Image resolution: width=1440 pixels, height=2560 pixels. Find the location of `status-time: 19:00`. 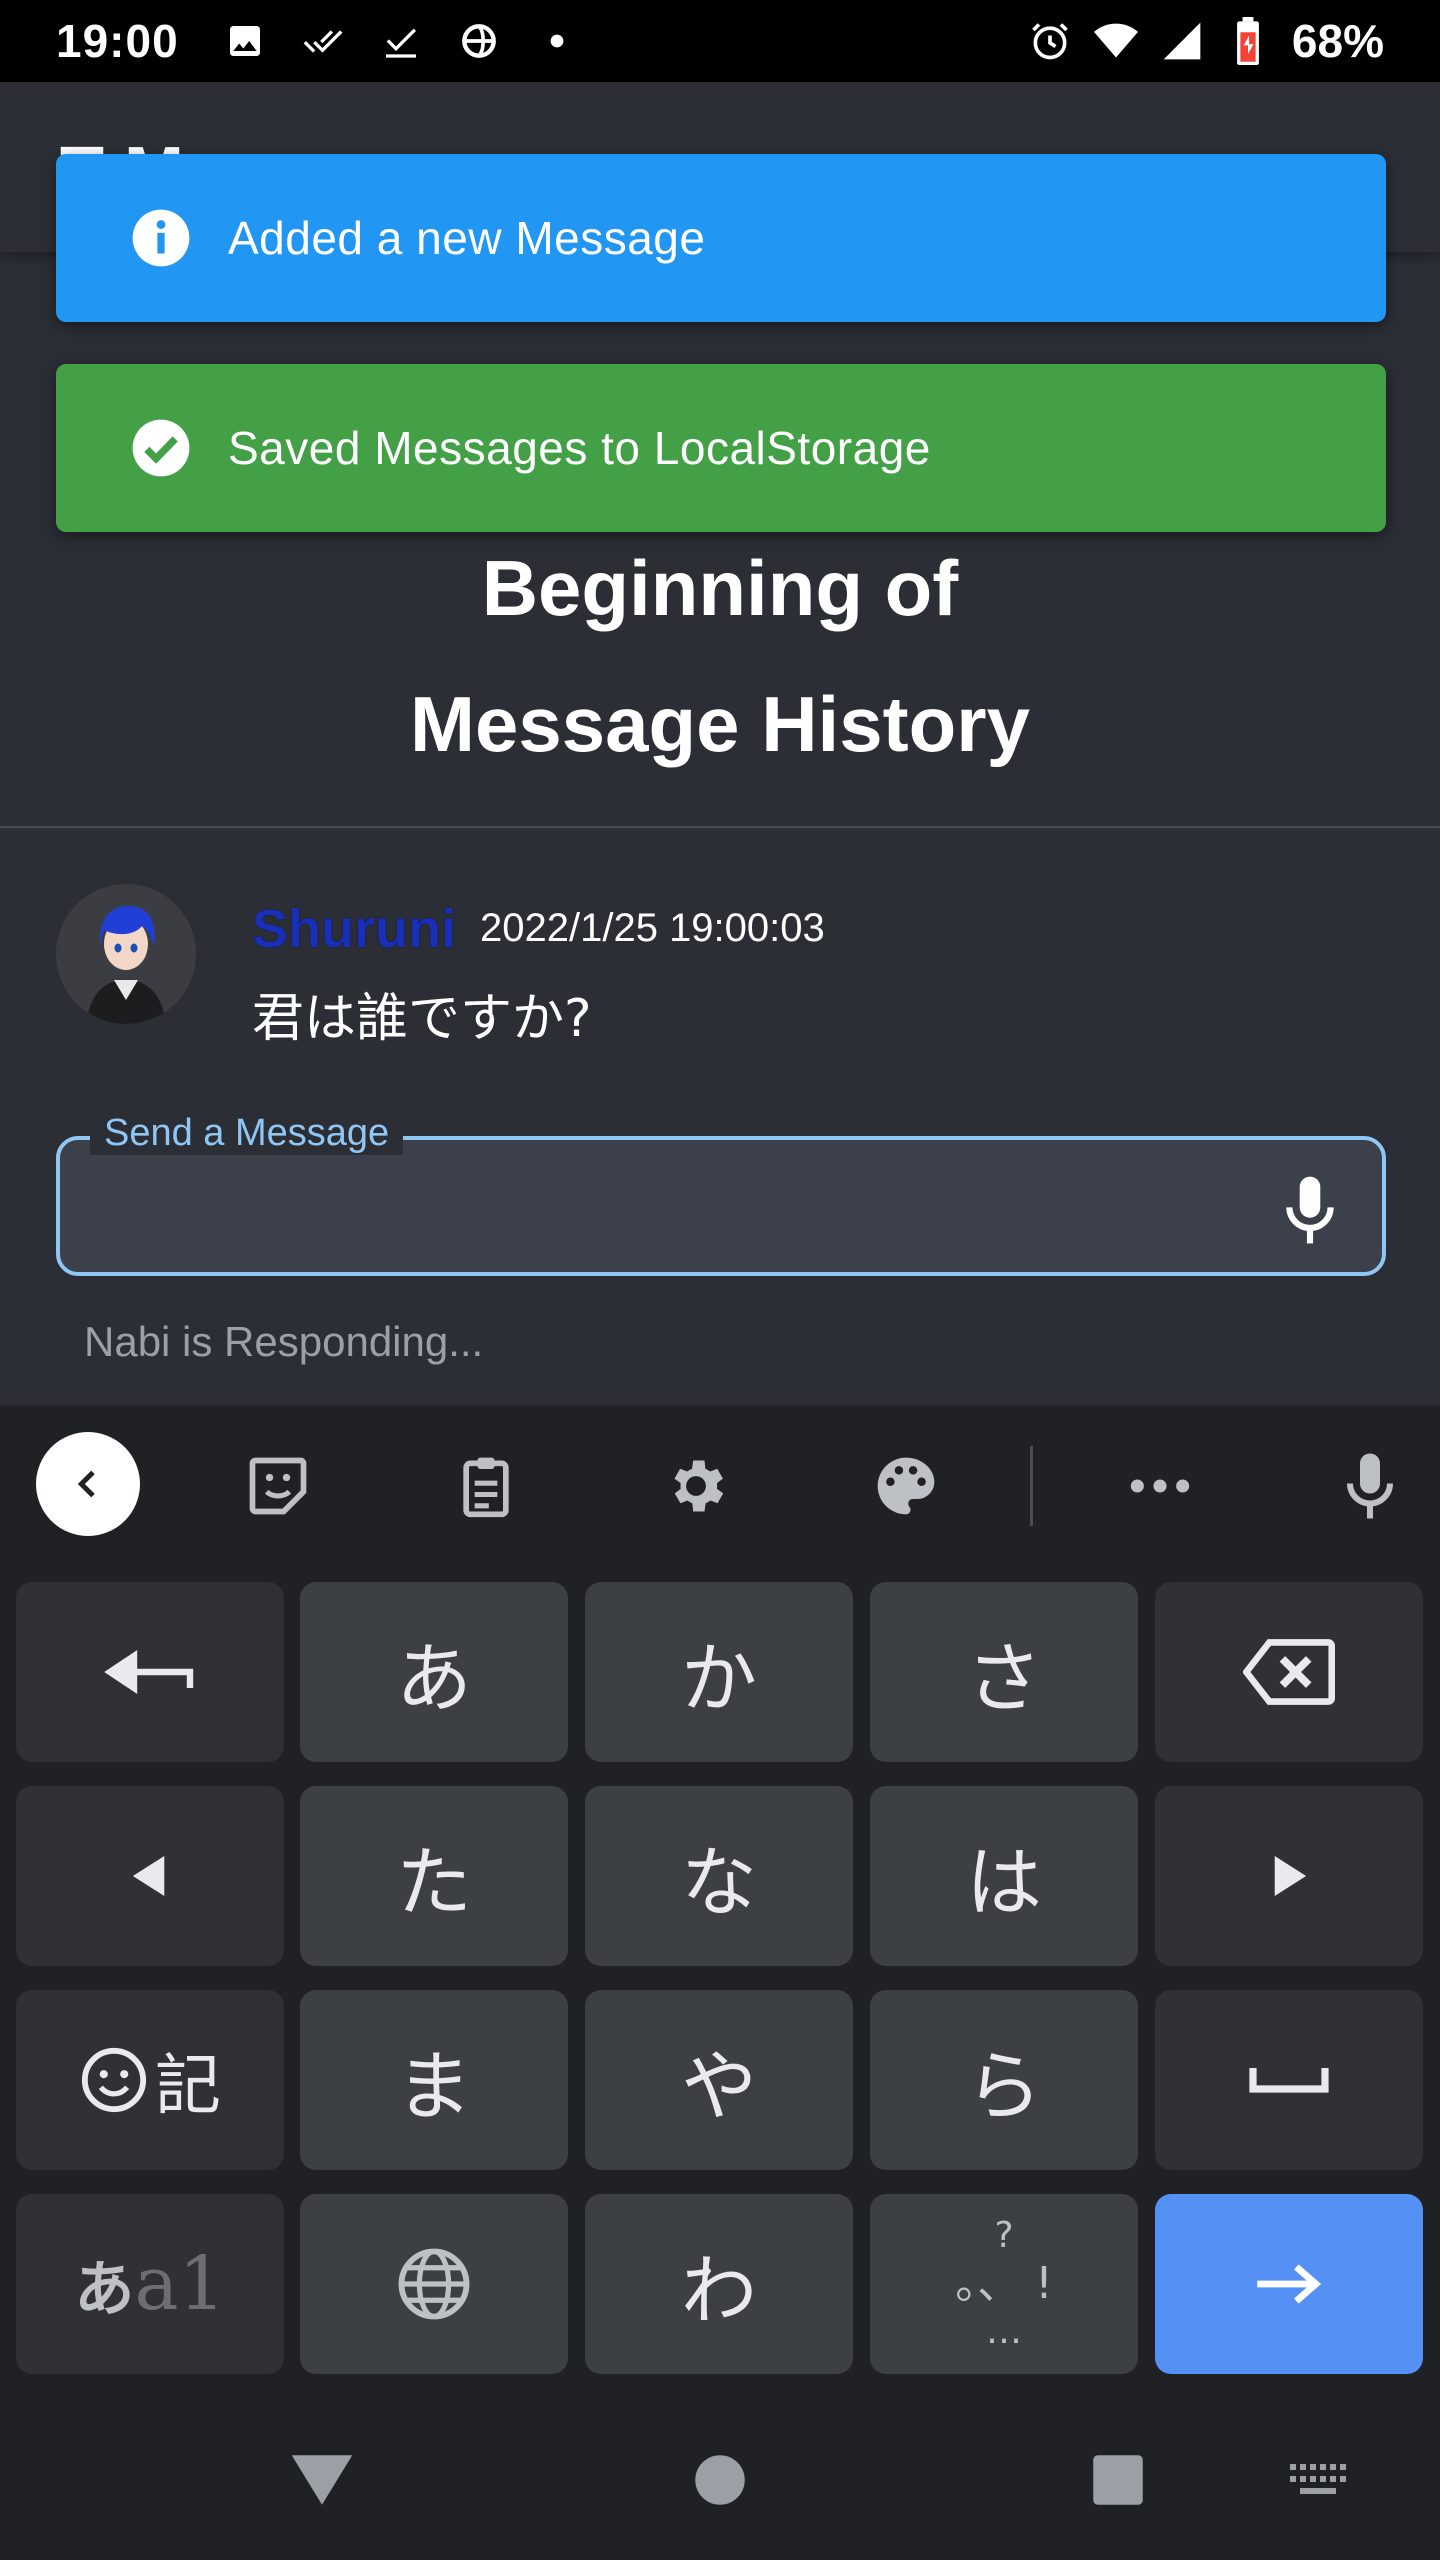

status-time: 19:00 is located at coordinates (117, 41).